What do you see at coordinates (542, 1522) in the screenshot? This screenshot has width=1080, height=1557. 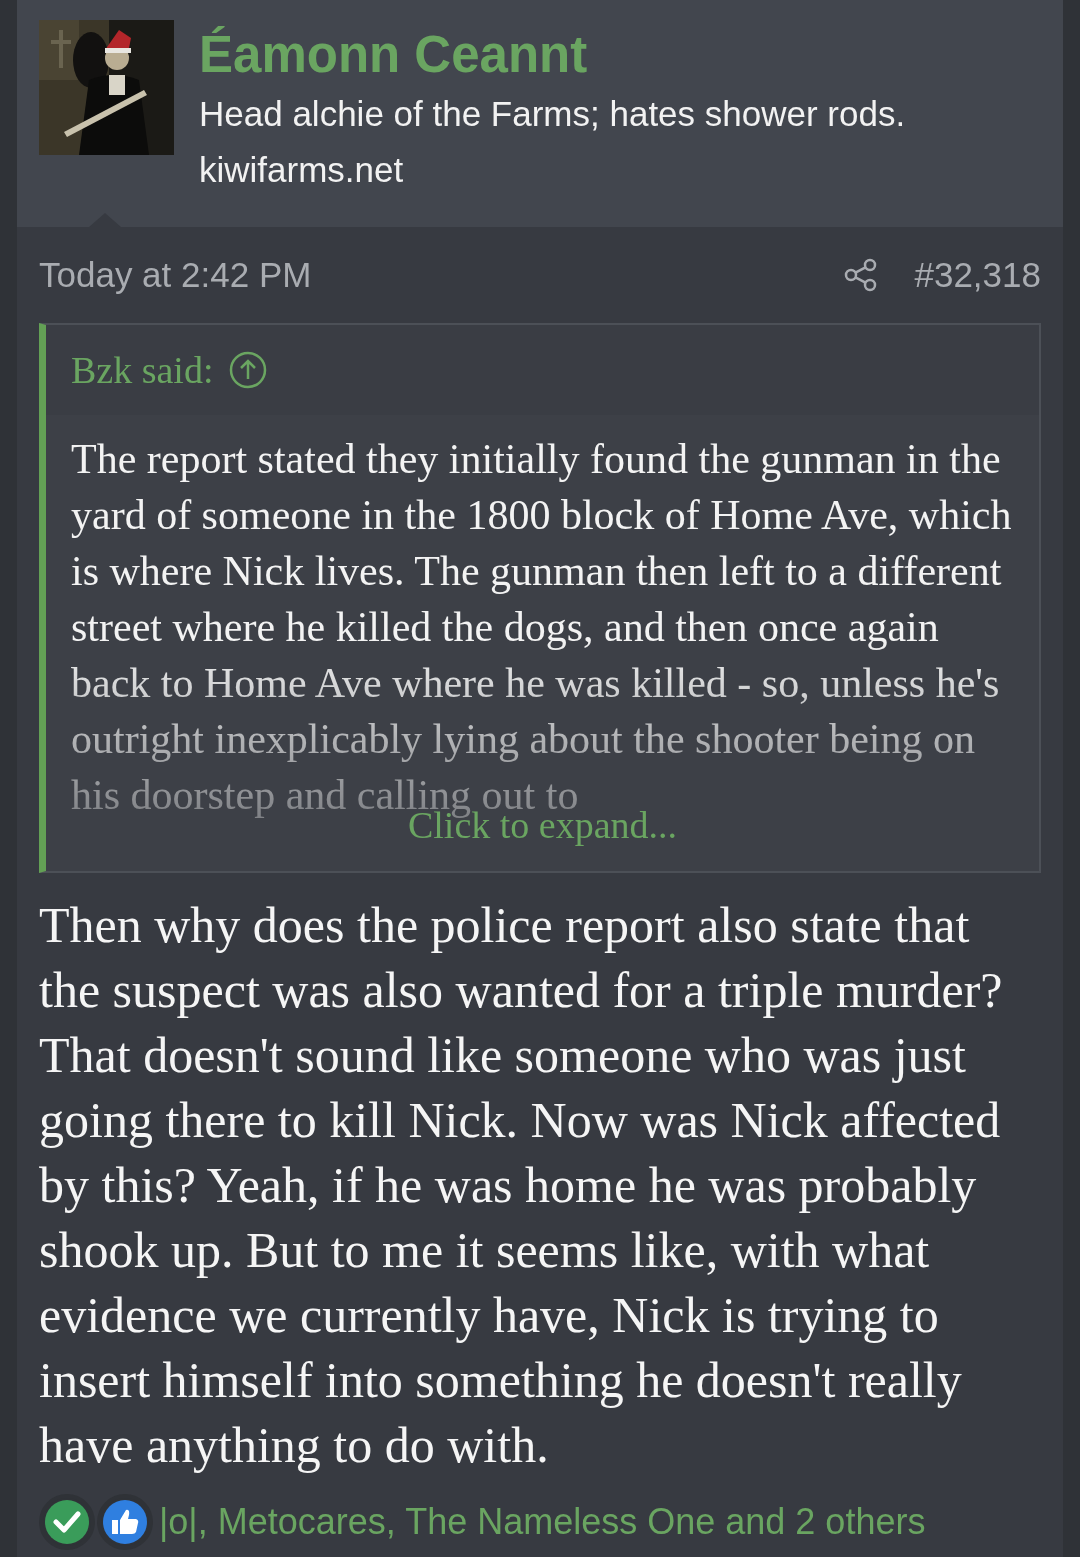 I see `reaction-list: |o|, Metocares, The Nameless One and 2 others` at bounding box center [542, 1522].